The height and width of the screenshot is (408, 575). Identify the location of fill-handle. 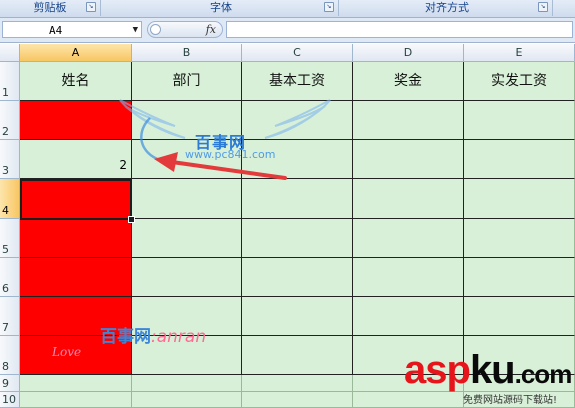
(131, 219).